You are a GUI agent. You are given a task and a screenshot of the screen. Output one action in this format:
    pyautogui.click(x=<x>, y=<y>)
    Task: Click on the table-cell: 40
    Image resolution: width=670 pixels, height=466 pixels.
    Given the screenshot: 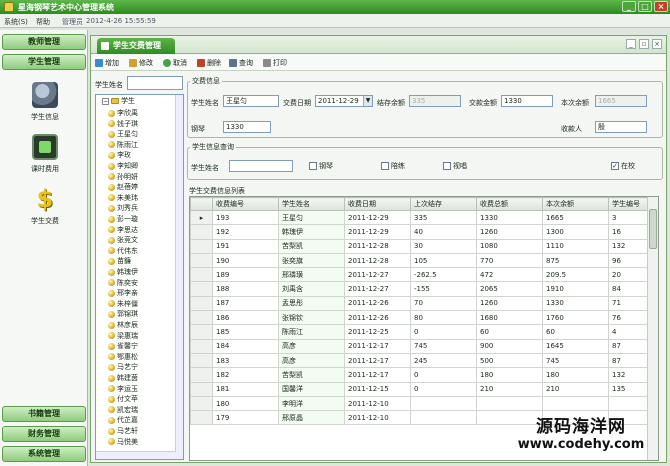 What is the action you would take?
    pyautogui.click(x=443, y=232)
    